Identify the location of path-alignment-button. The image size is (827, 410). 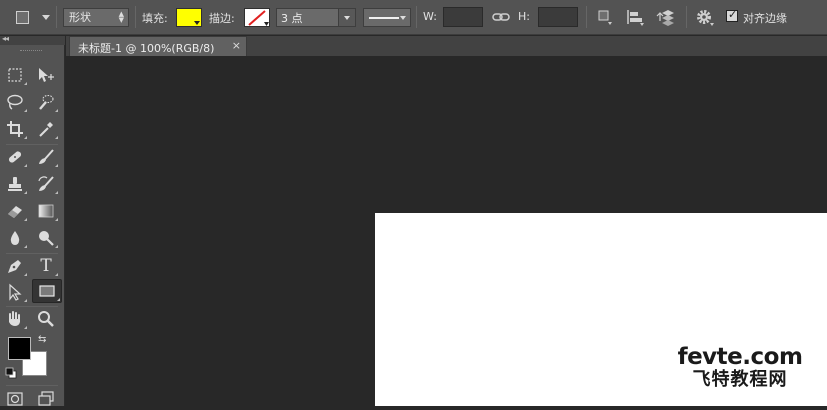
(635, 17).